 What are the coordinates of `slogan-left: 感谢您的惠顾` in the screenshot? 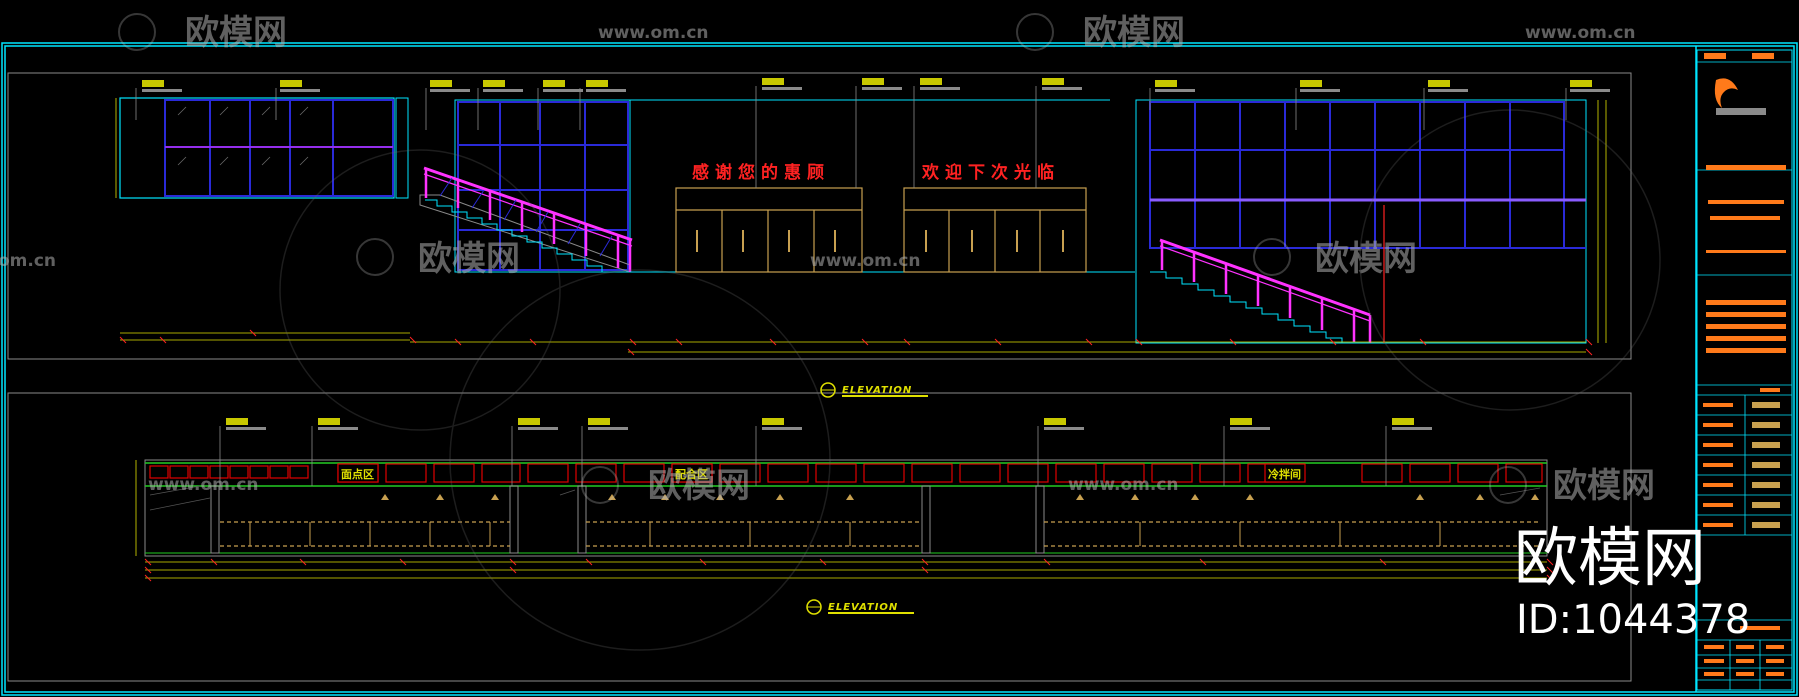 It's located at (761, 172).